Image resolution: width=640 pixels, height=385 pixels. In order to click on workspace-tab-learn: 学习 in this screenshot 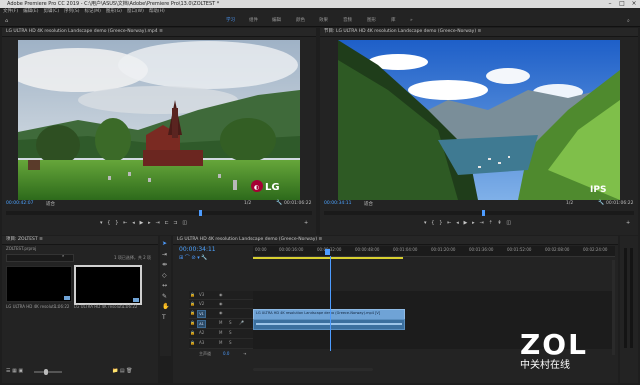, I will do `click(230, 21)`.